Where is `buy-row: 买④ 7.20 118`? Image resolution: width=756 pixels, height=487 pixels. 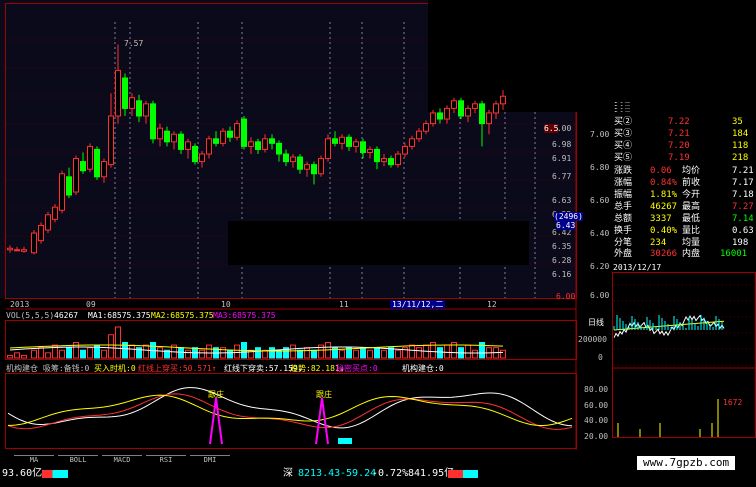
buy-row: 买④ 7.20 118 is located at coordinates (684, 146).